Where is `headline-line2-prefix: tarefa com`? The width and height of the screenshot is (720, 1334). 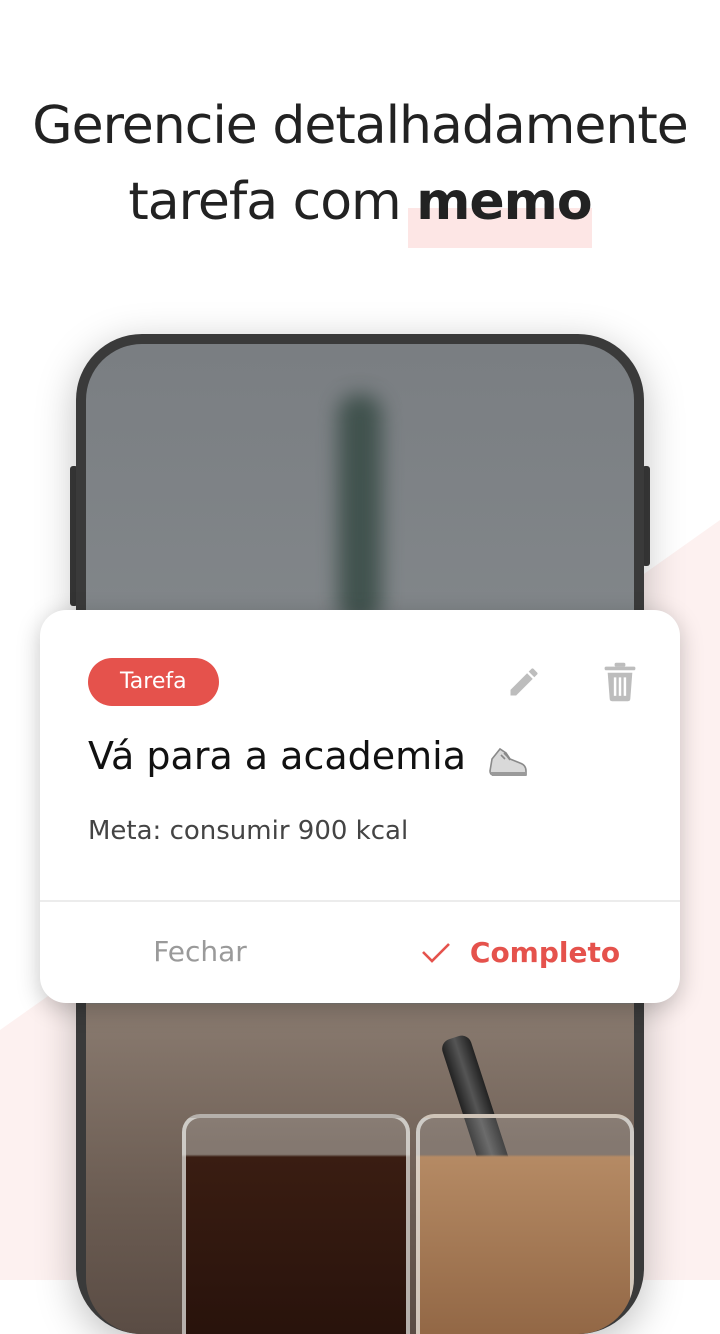 headline-line2-prefix: tarefa com is located at coordinates (272, 202).